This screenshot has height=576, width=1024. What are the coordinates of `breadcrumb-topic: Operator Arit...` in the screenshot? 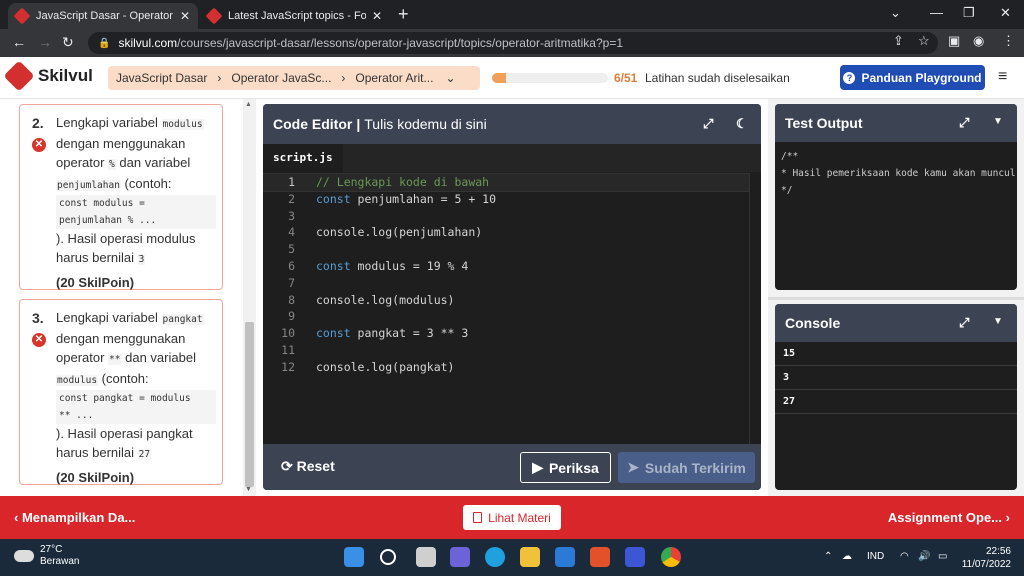 It's located at (394, 78).